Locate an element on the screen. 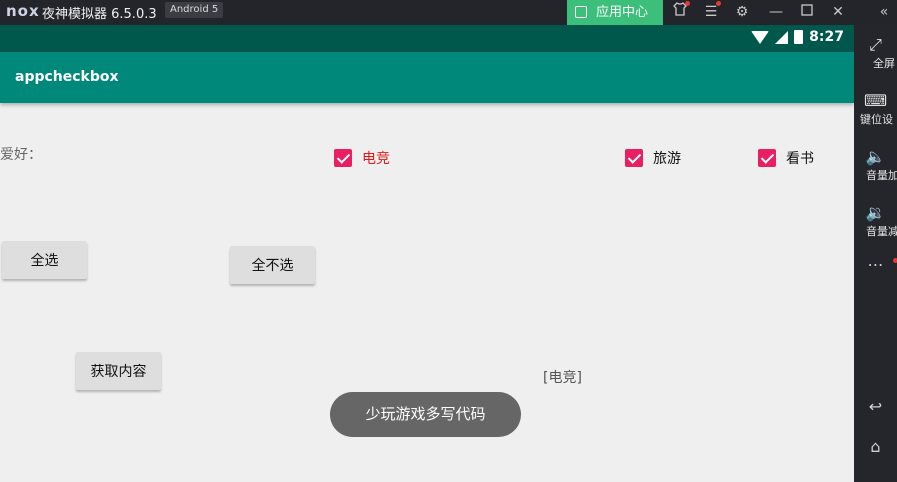 The width and height of the screenshot is (897, 482). fullscreen-icon: ⤢ is located at coordinates (875, 44).